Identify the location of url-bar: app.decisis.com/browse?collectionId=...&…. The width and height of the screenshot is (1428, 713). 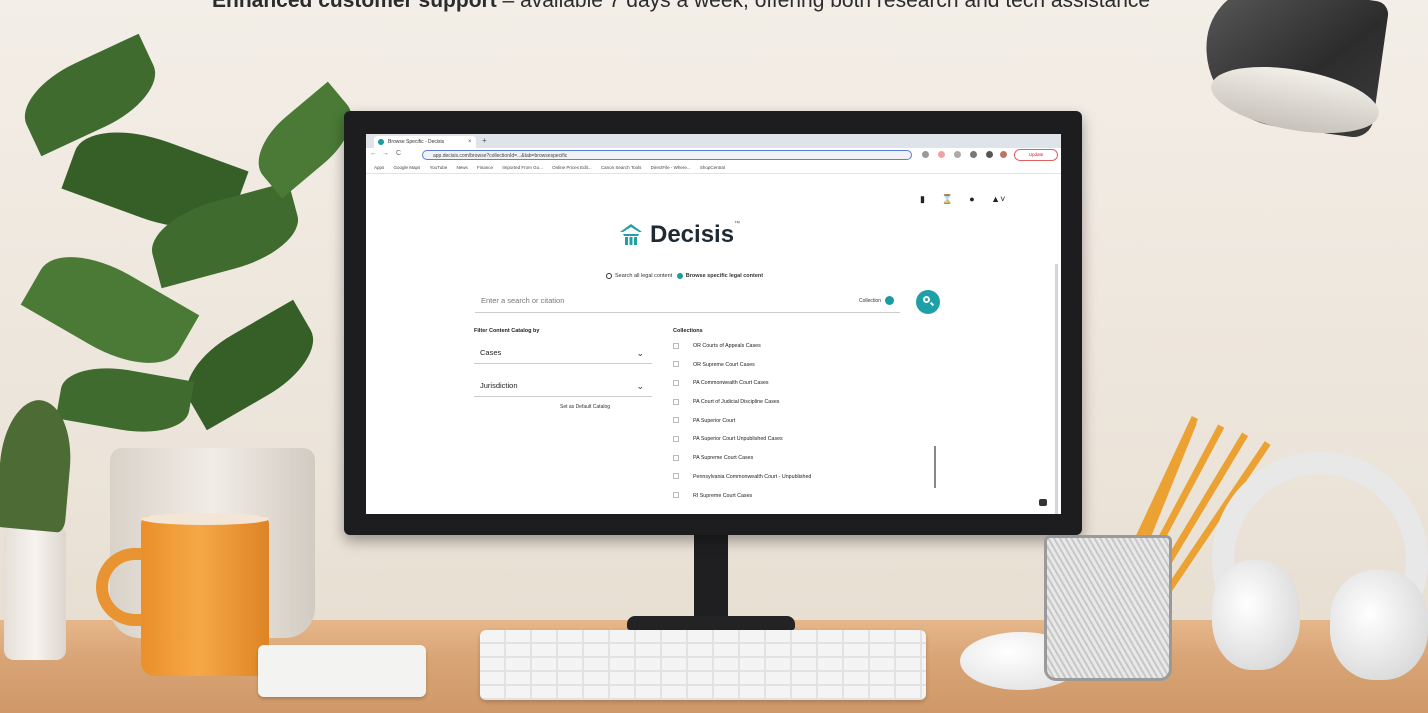
(667, 155).